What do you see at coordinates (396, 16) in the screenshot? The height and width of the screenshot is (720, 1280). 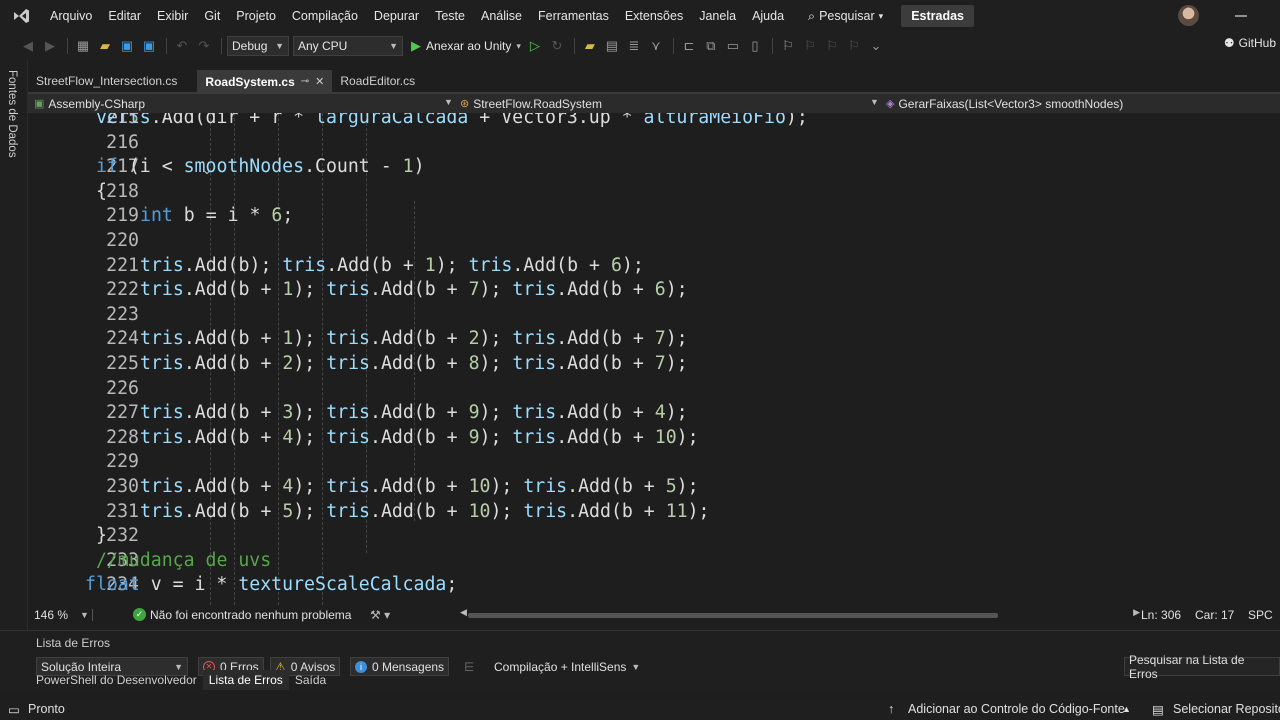 I see `menu-item: Depurar` at bounding box center [396, 16].